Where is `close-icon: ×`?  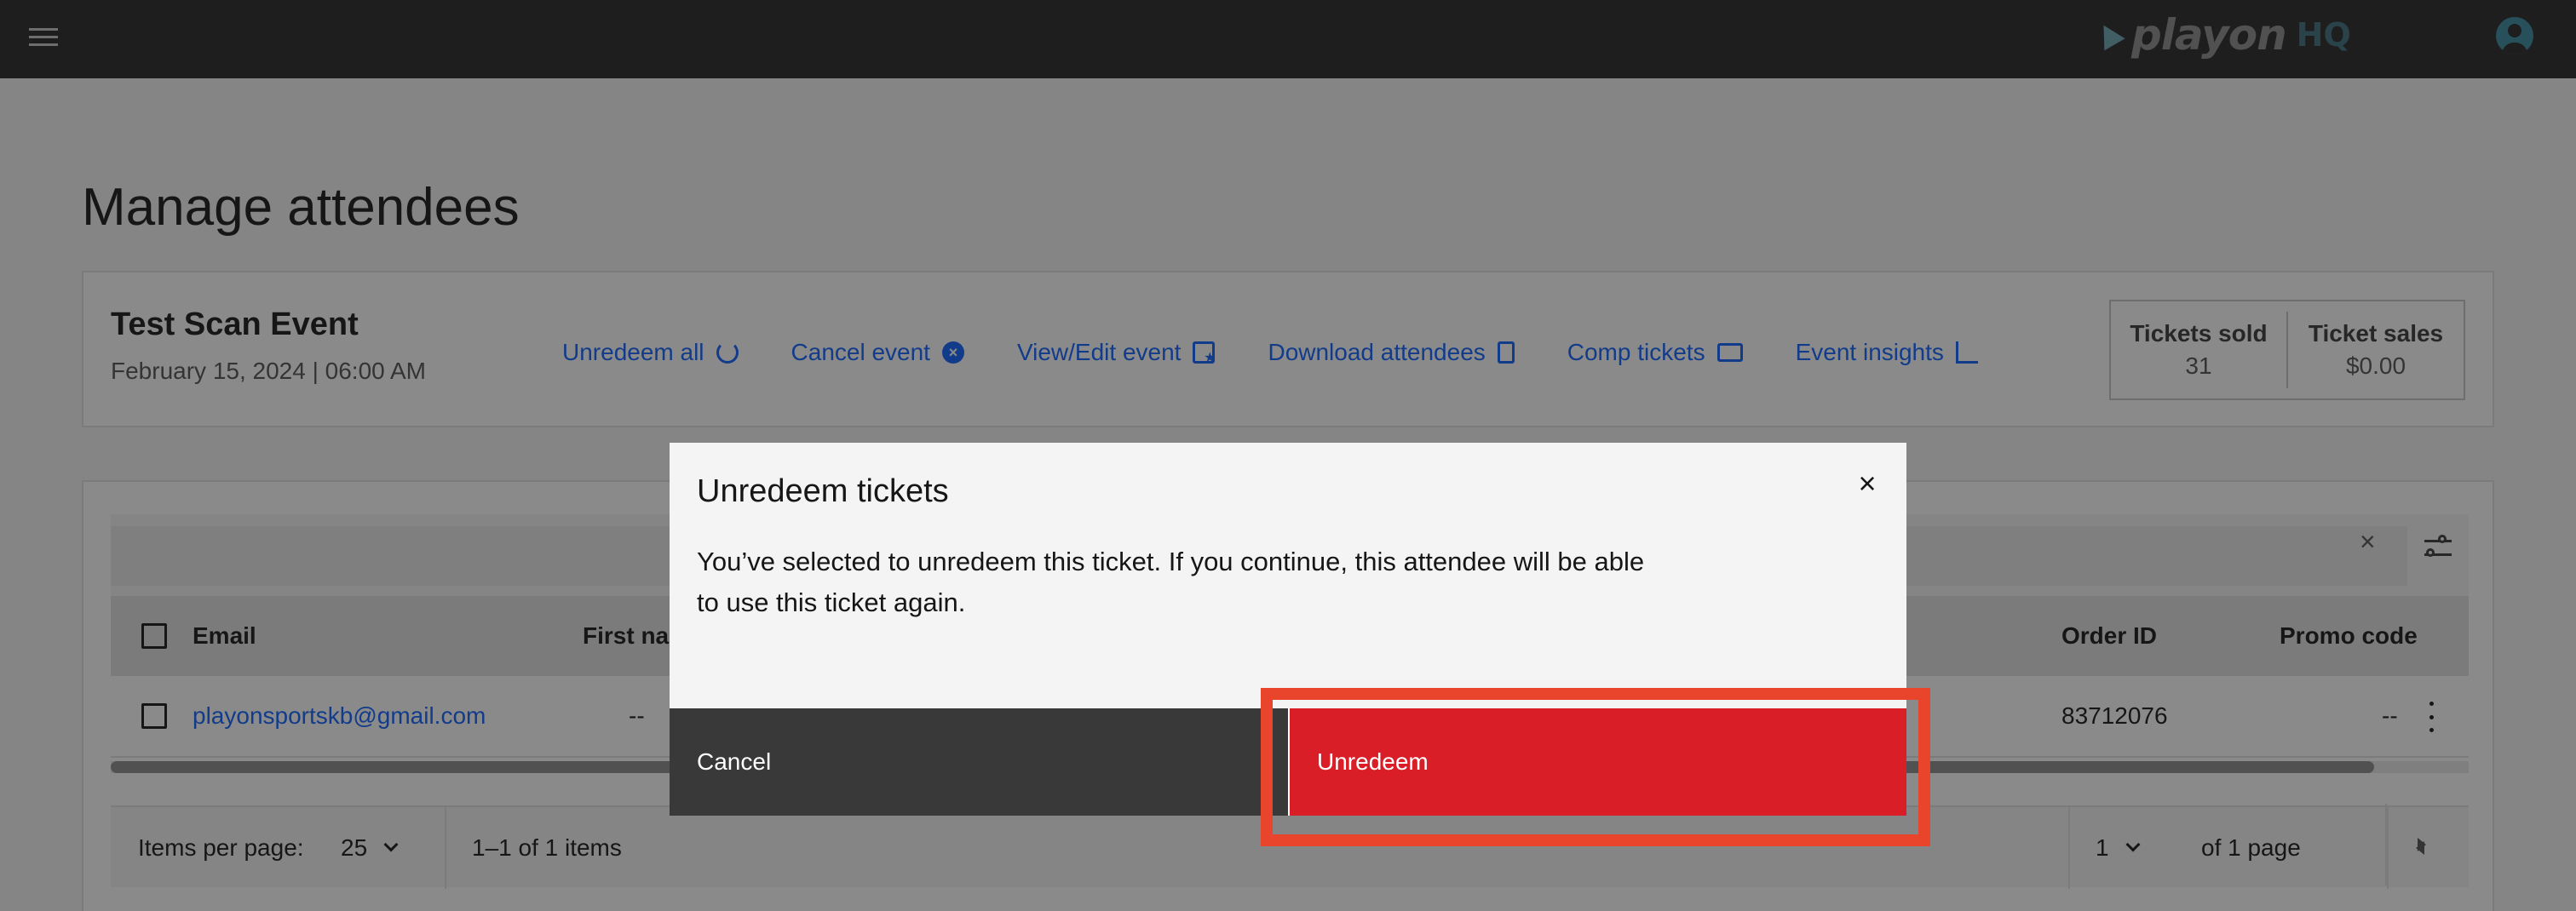
close-icon: × is located at coordinates (1868, 483).